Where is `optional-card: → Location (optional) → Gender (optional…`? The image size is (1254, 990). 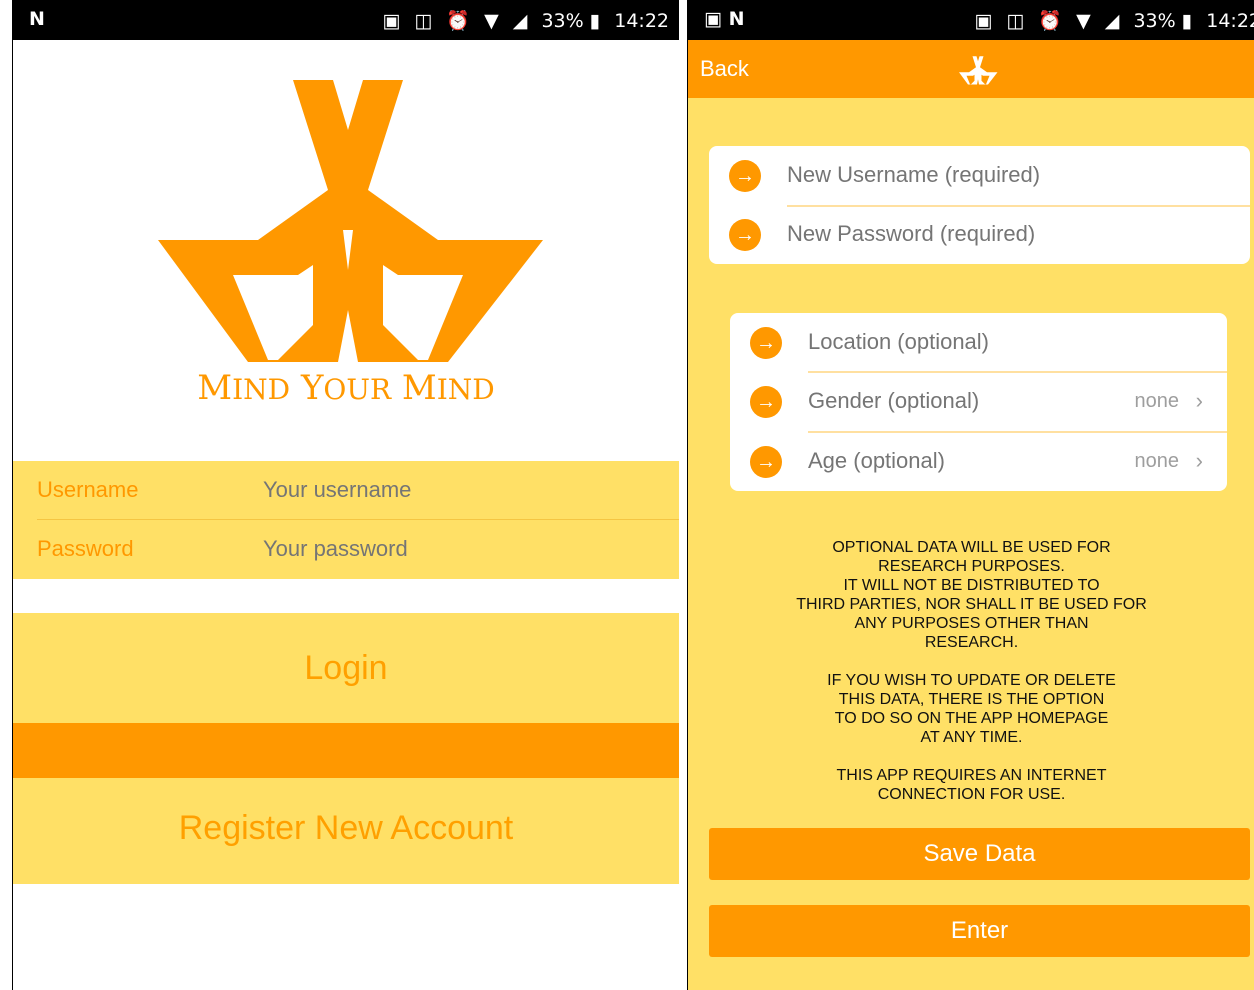 optional-card: → Location (optional) → Gender (optional… is located at coordinates (978, 402).